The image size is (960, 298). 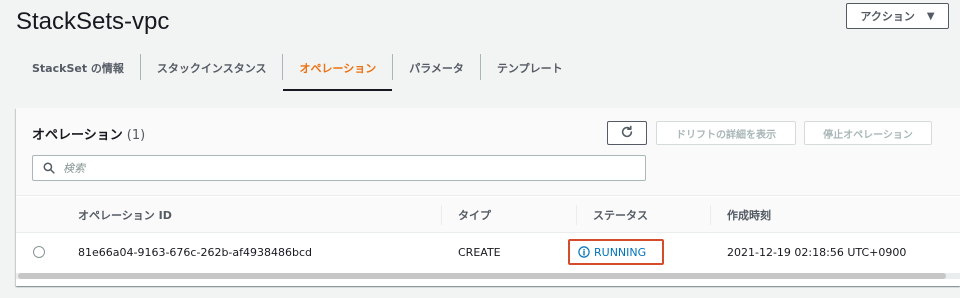 What do you see at coordinates (338, 70) in the screenshot?
I see `tab-operations: オペレーション` at bounding box center [338, 70].